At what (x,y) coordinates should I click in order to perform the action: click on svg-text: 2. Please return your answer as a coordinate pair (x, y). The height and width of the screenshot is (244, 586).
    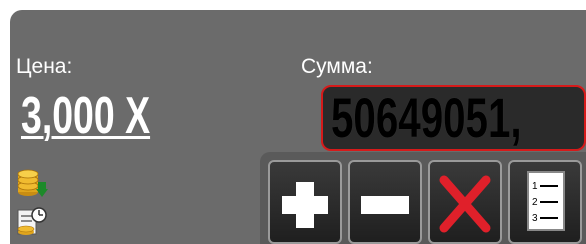
    Looking at the image, I should click on (535, 202).